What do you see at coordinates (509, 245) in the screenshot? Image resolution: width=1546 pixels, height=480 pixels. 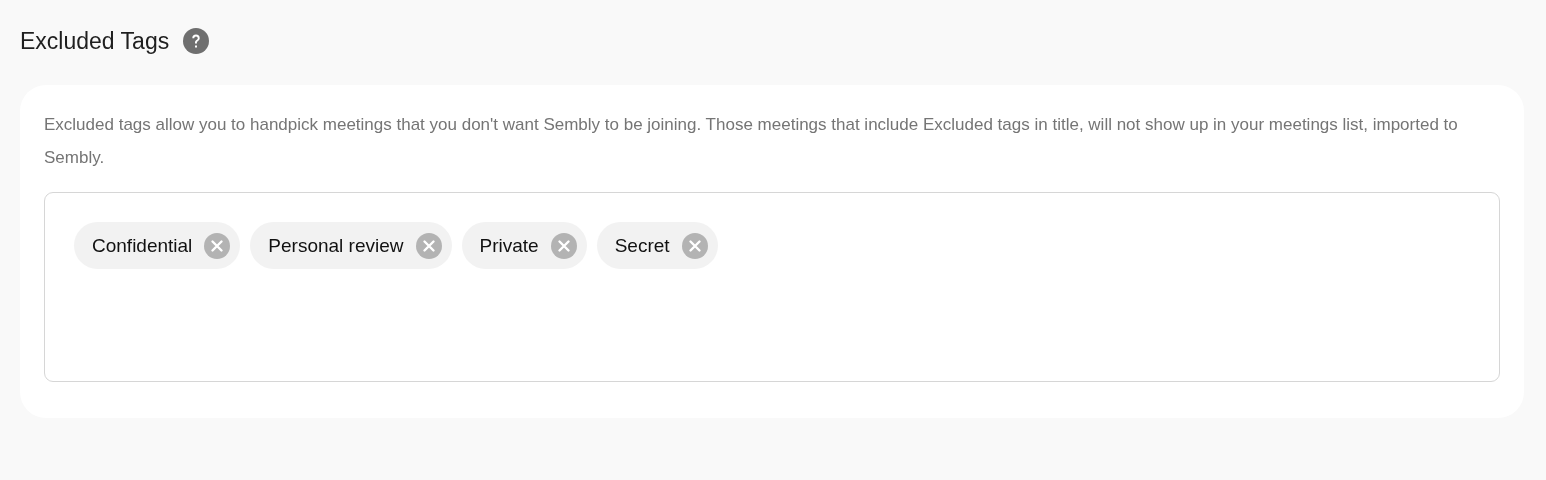 I see `tag-label: Private` at bounding box center [509, 245].